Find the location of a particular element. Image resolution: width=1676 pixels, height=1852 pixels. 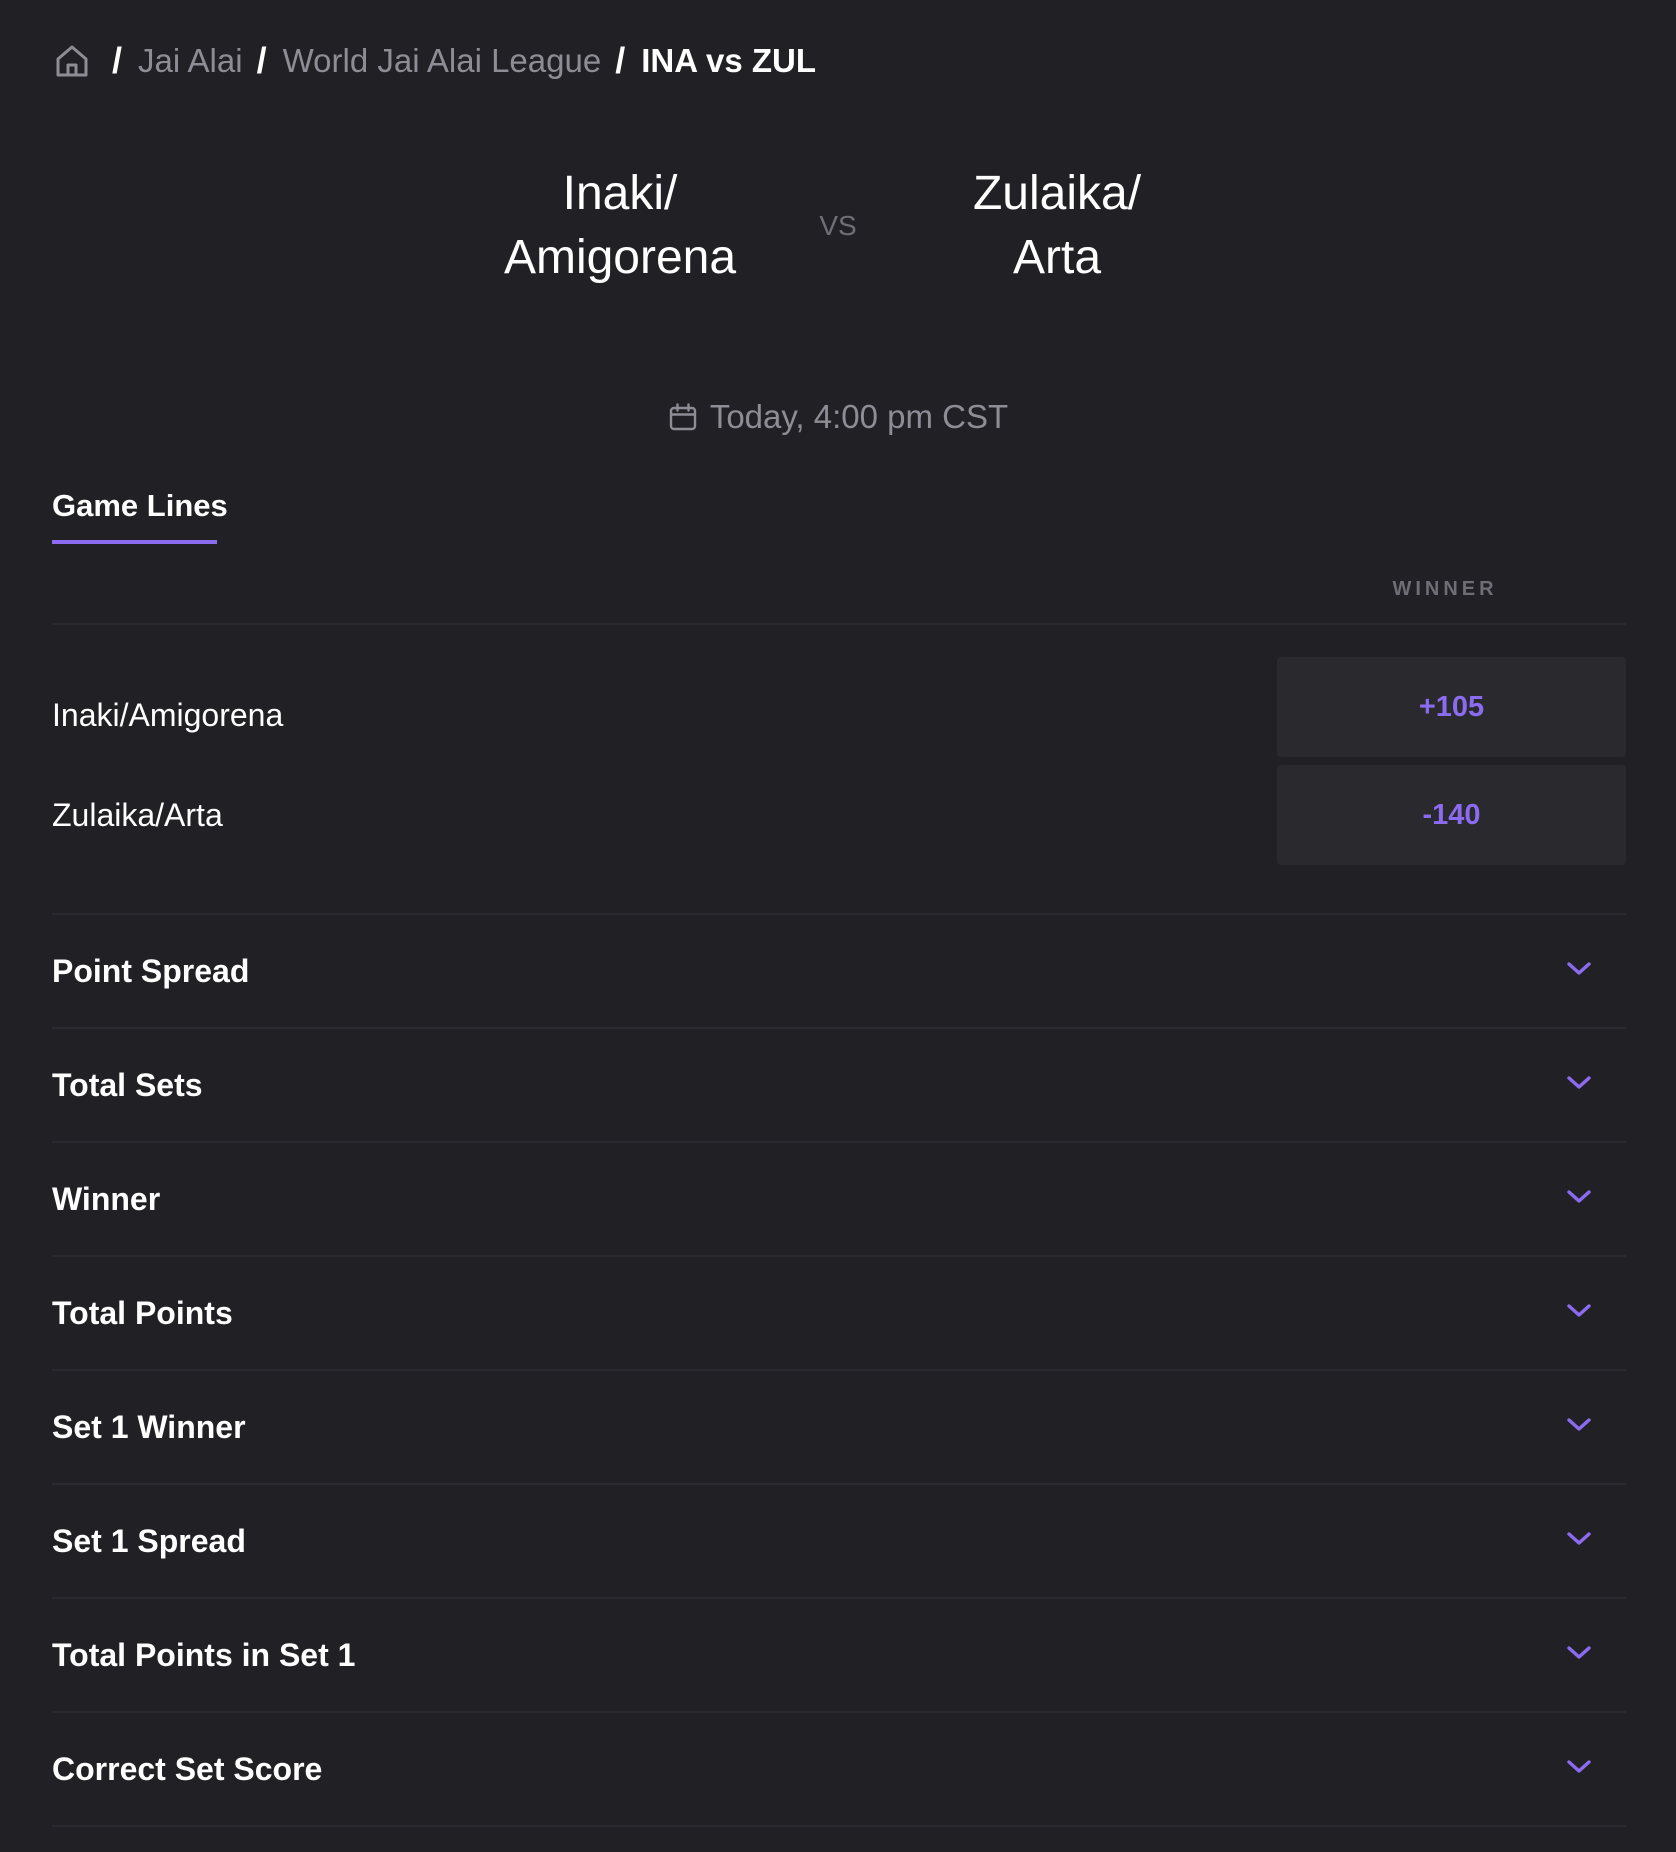

market-label: Set 1 Spread is located at coordinates (149, 1540).